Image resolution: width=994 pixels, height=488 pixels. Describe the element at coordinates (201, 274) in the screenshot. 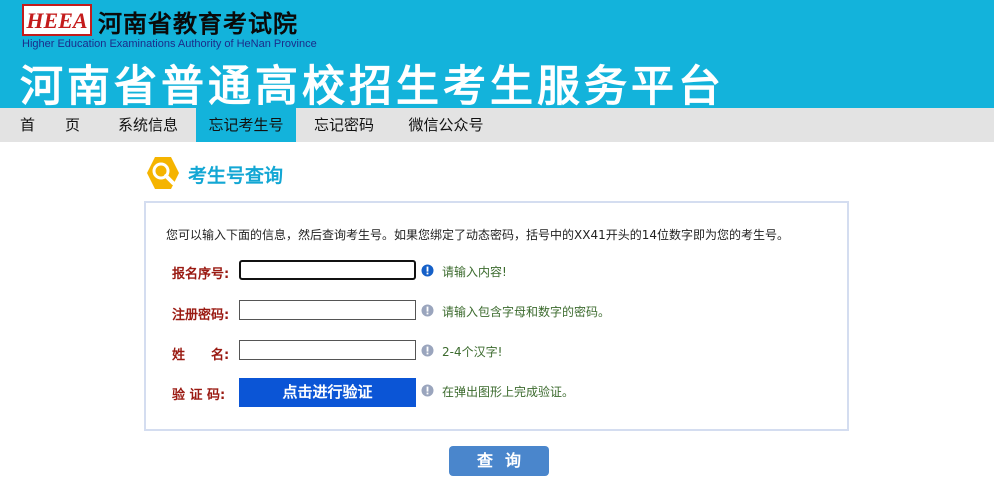

I see `registration-number-label: 报名序号:` at that location.